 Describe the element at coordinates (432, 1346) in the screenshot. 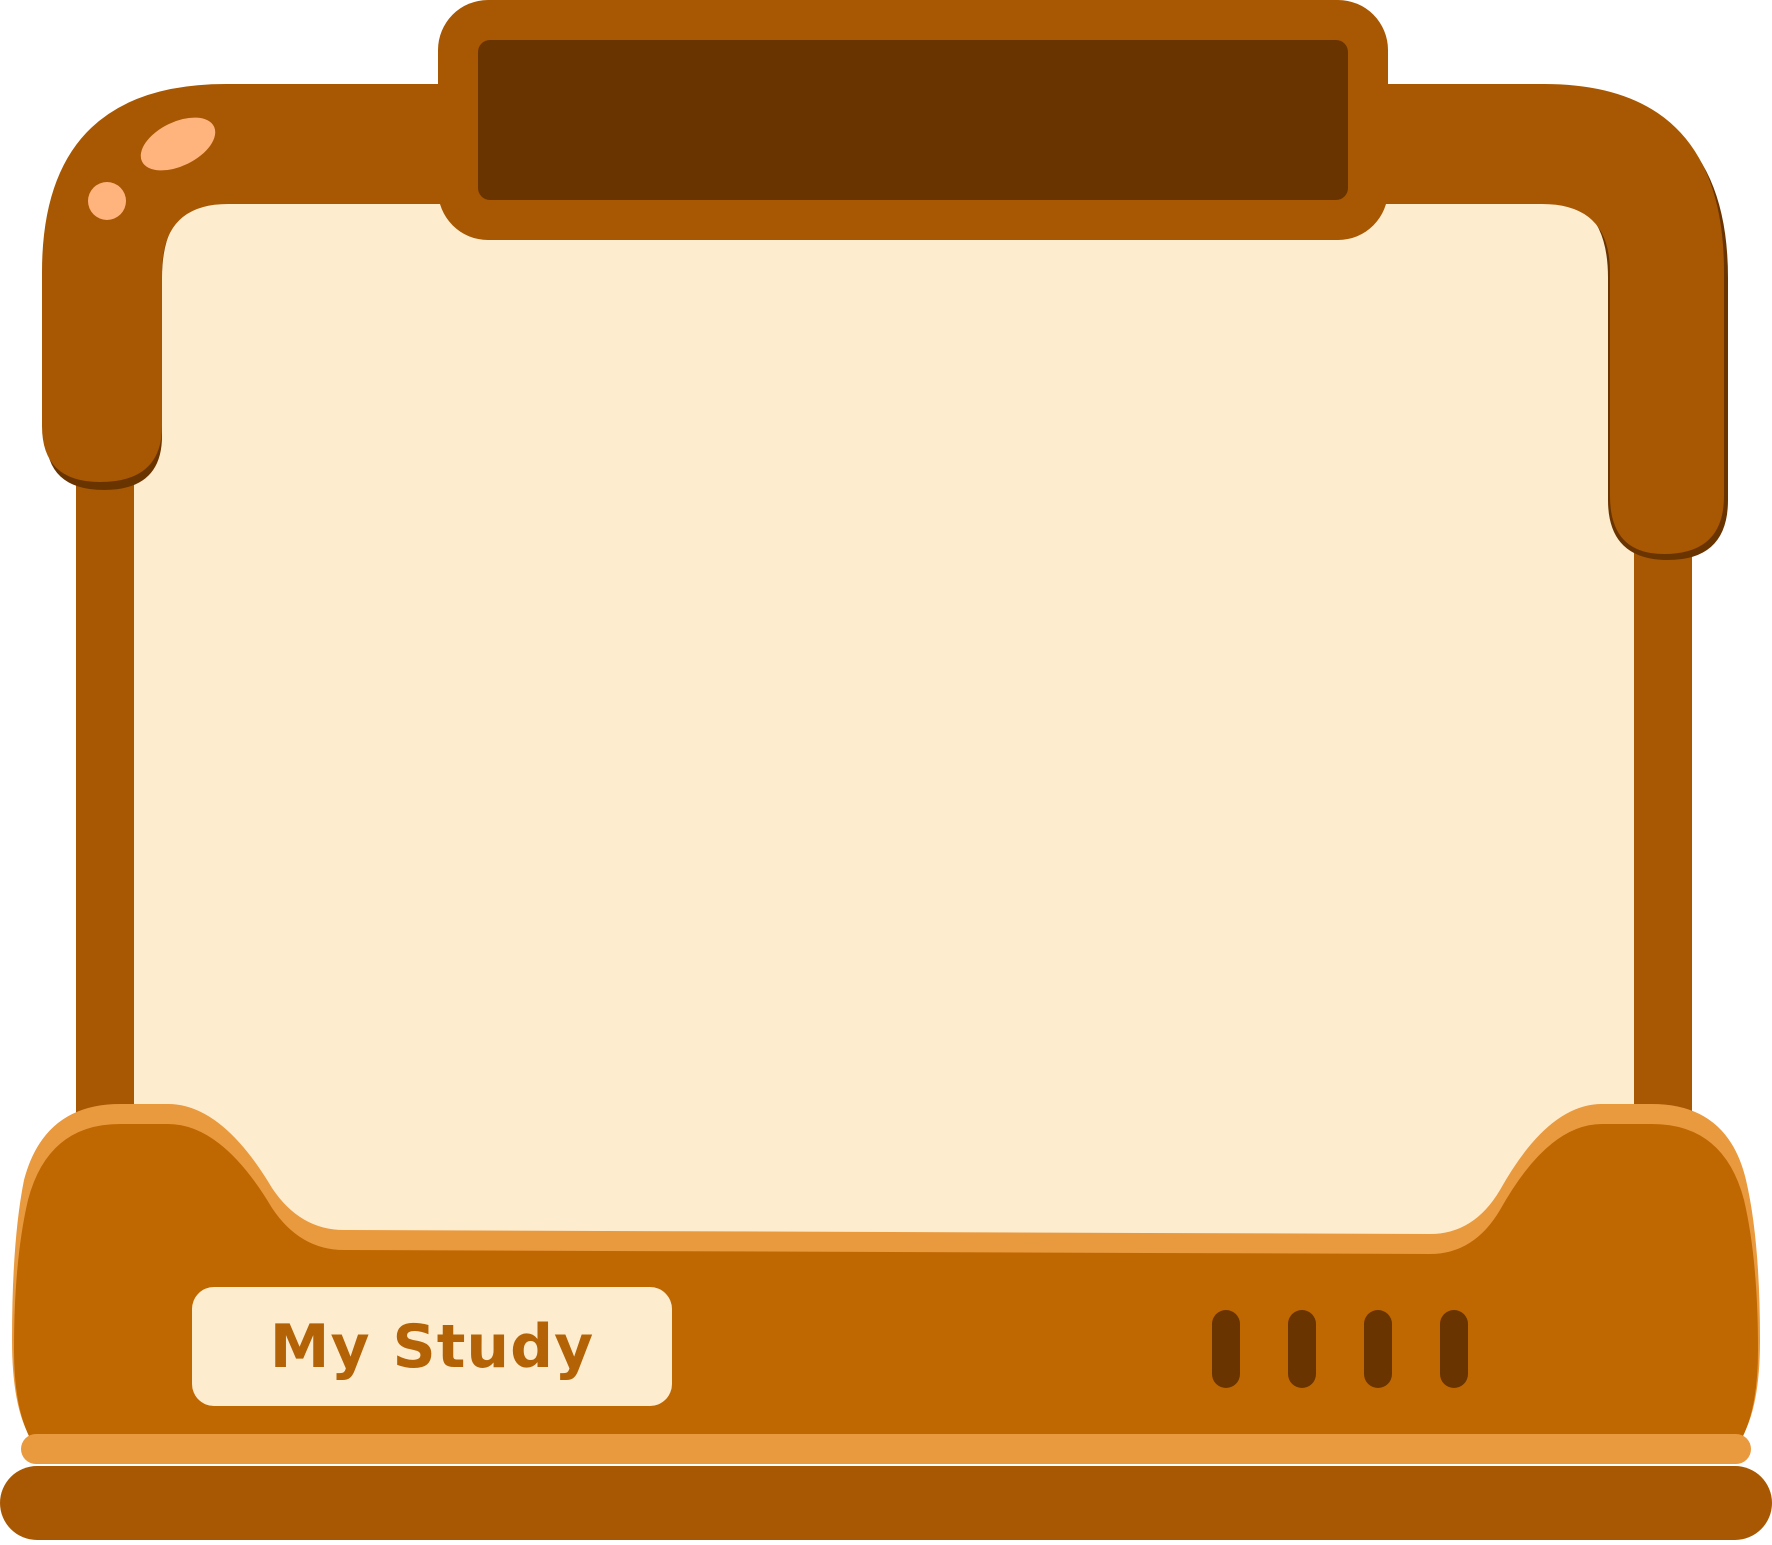

I see `frame-label: My Study` at that location.